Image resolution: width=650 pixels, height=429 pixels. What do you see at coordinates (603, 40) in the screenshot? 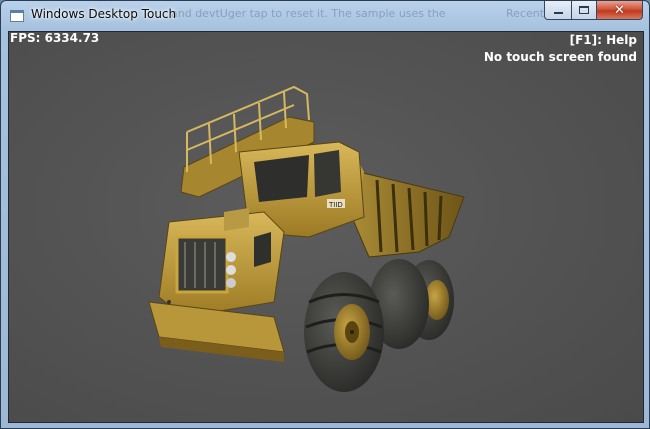
I see `help-hint: [F1]: Help` at bounding box center [603, 40].